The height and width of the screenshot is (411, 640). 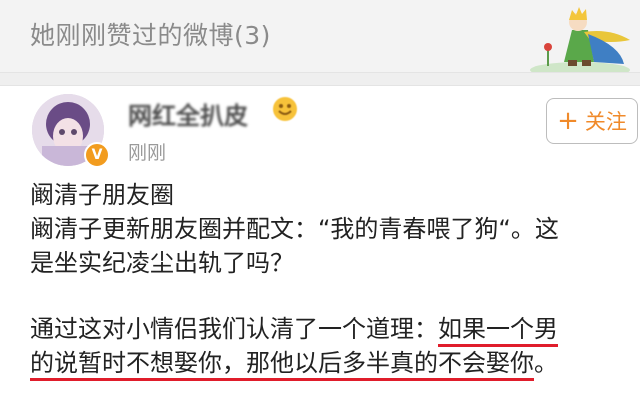 I want to click on little-prince-illustration-icon, so click(x=580, y=39).